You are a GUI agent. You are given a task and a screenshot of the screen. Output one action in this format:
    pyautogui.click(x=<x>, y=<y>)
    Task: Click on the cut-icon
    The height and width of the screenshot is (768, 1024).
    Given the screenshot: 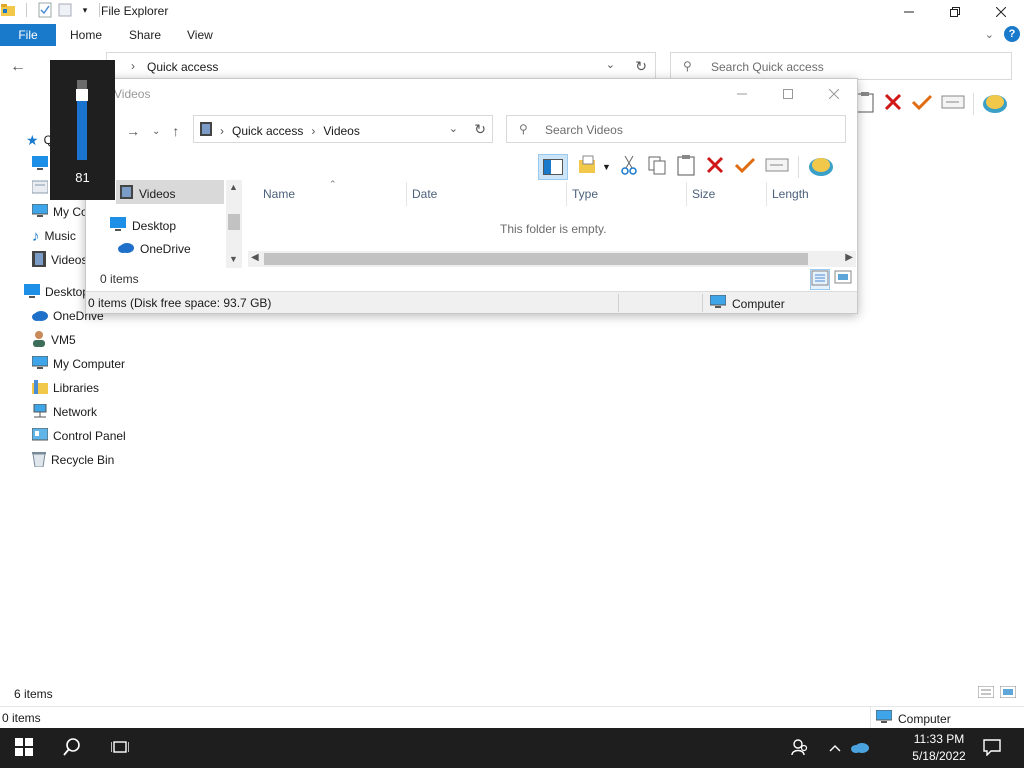 What is the action you would take?
    pyautogui.click(x=629, y=166)
    